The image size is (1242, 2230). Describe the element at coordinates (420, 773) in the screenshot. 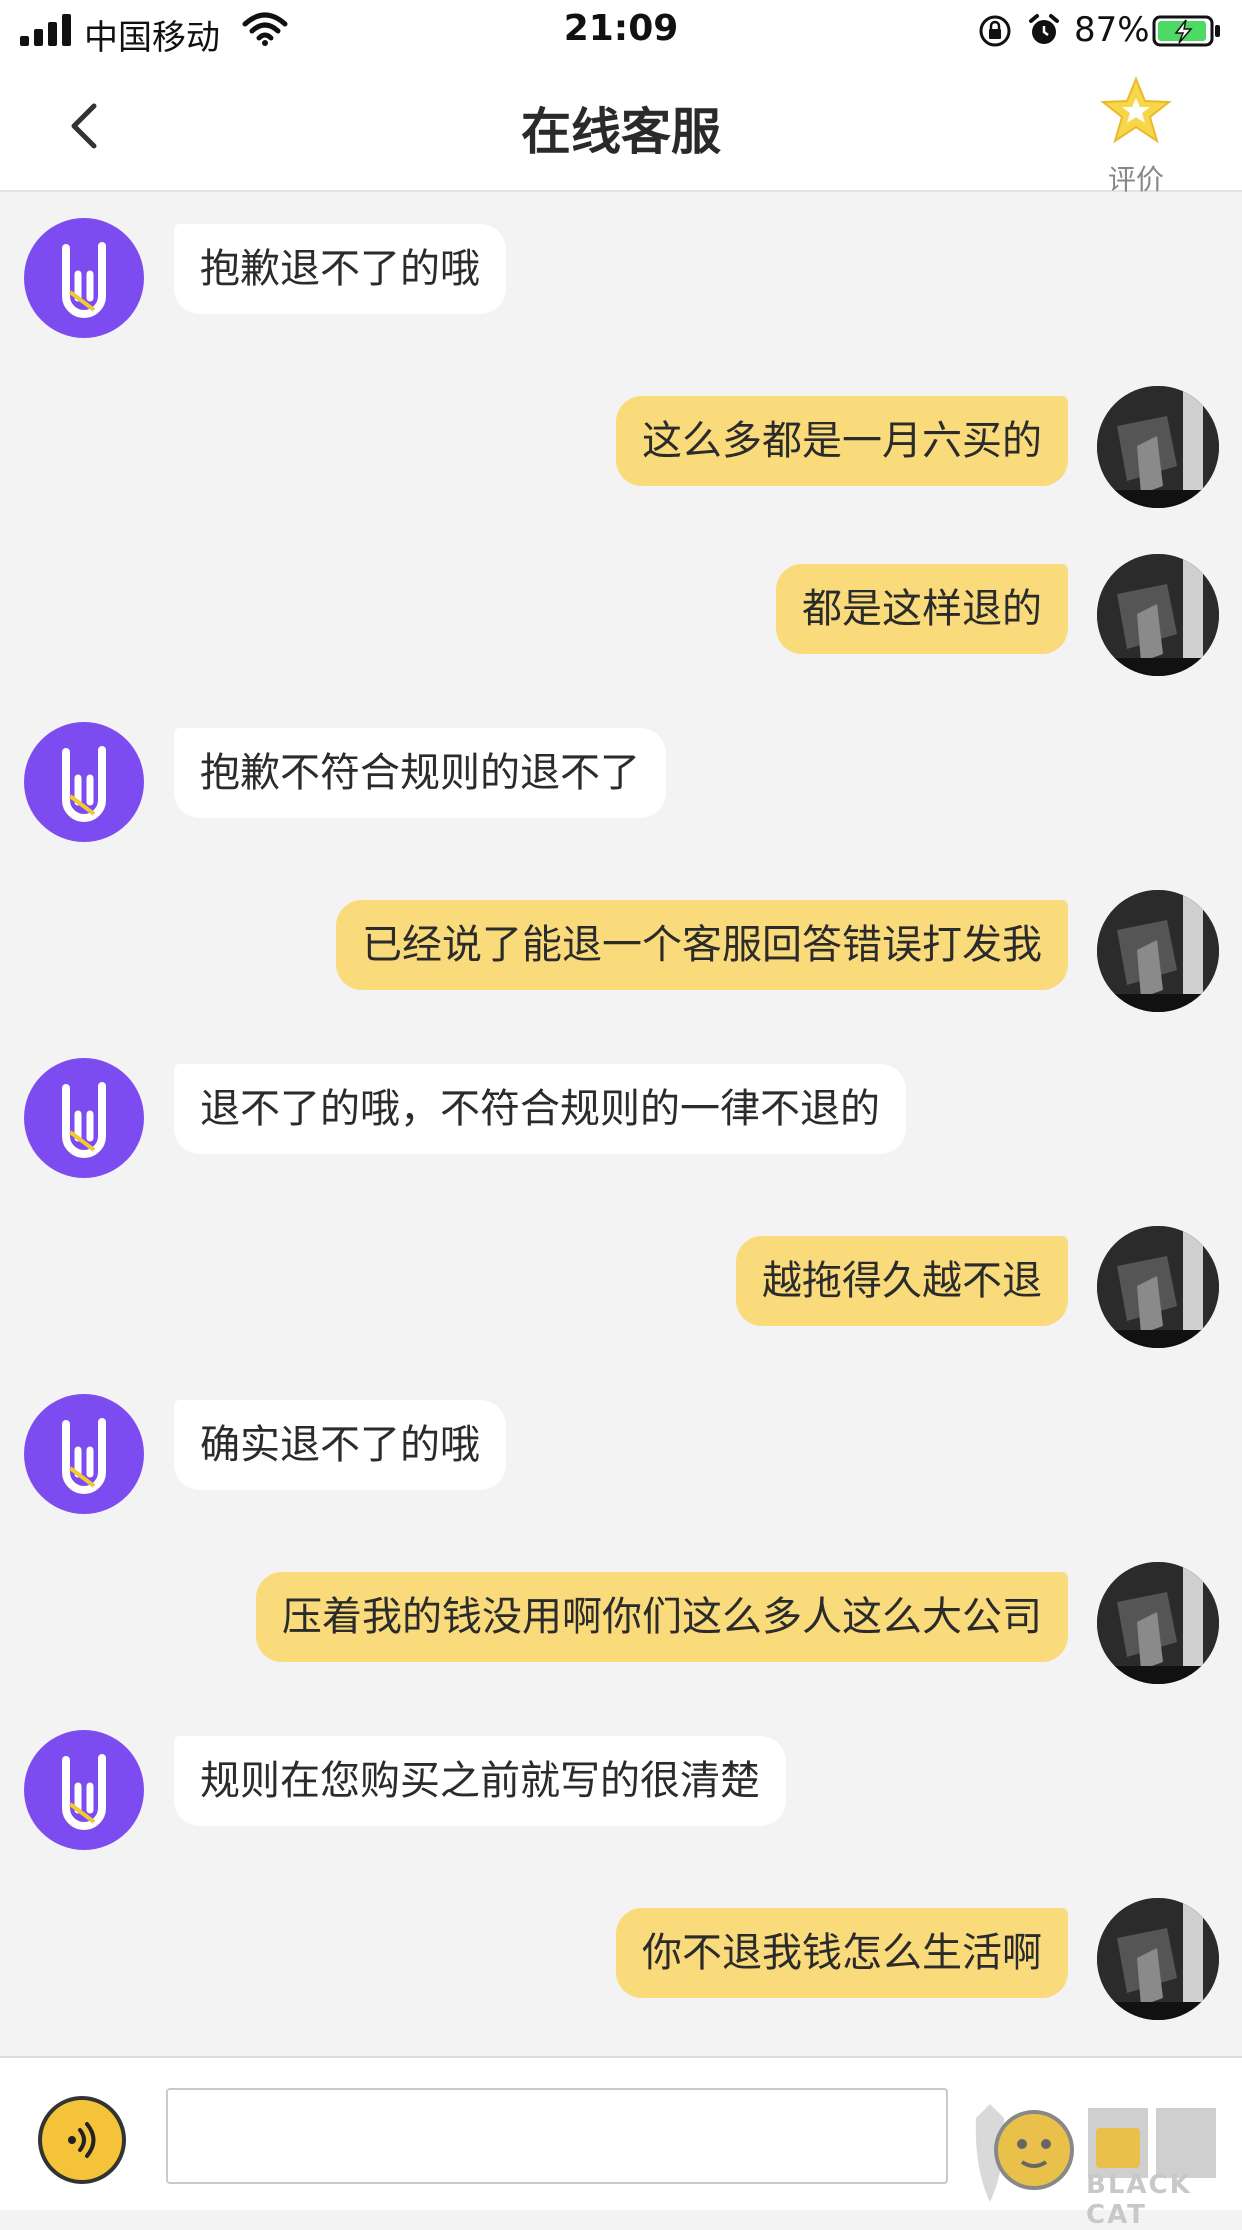

I see `bot-message-bubble: 抱歉不符合规则的退不了` at that location.